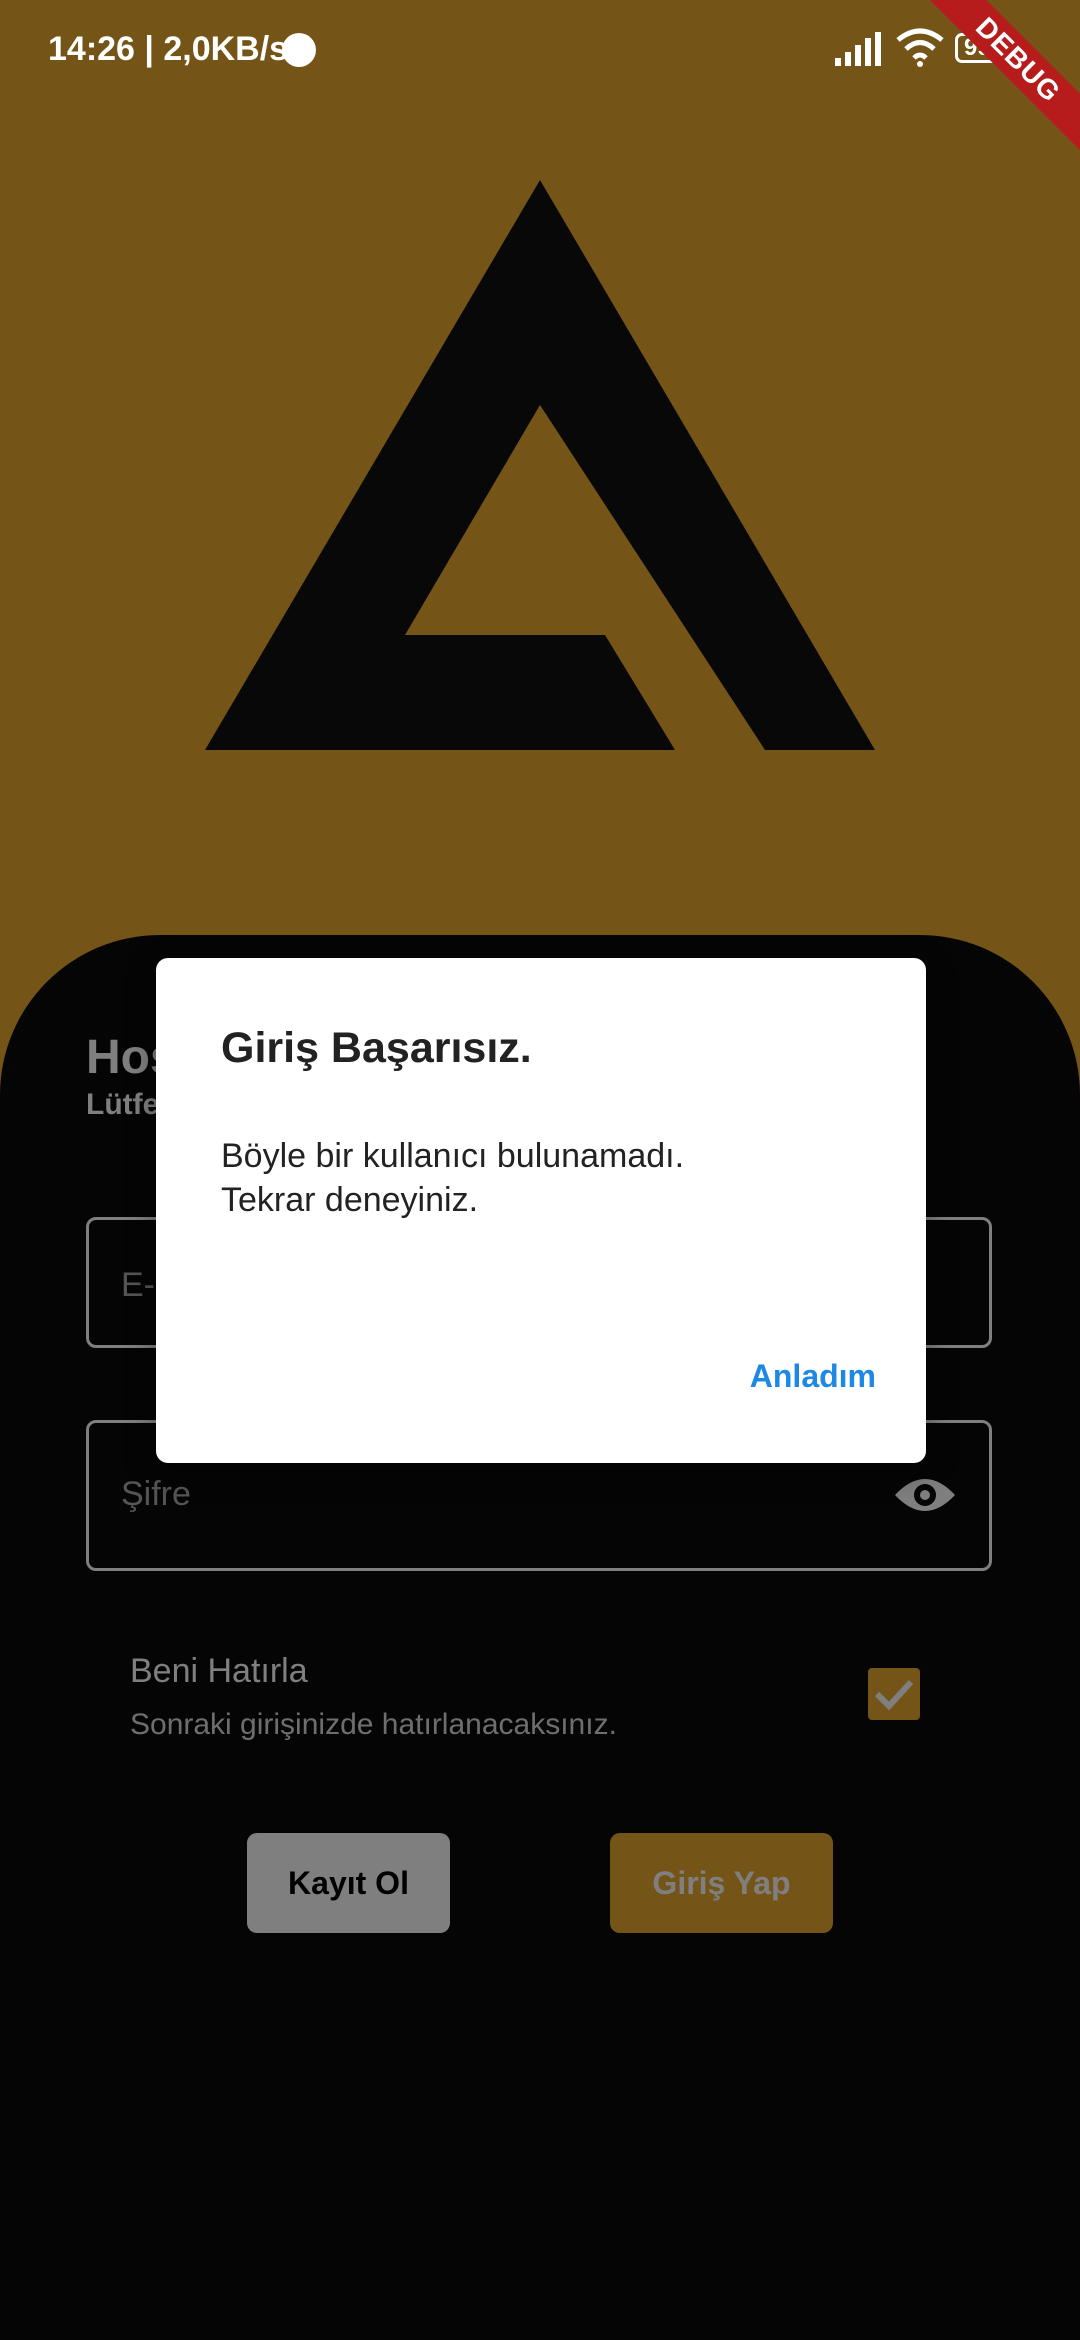 This screenshot has height=2340, width=1080. What do you see at coordinates (920, 47) in the screenshot?
I see `wifi-icon` at bounding box center [920, 47].